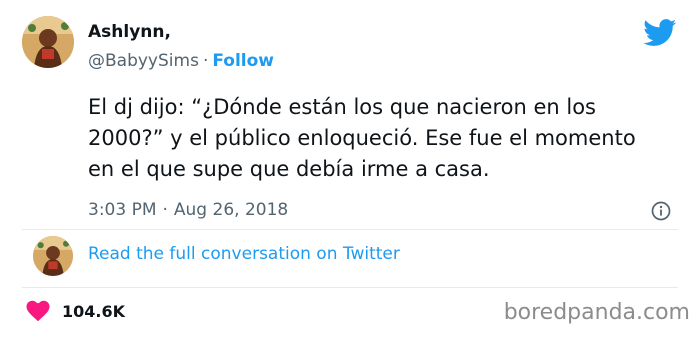  I want to click on tweet-date: Aug 26, 2018, so click(231, 210).